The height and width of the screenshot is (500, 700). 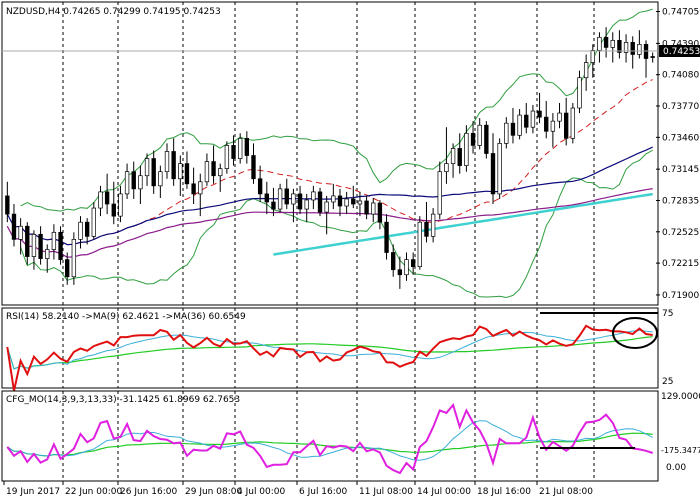 I want to click on time-label: 21 Jul 08:00, so click(x=566, y=492).